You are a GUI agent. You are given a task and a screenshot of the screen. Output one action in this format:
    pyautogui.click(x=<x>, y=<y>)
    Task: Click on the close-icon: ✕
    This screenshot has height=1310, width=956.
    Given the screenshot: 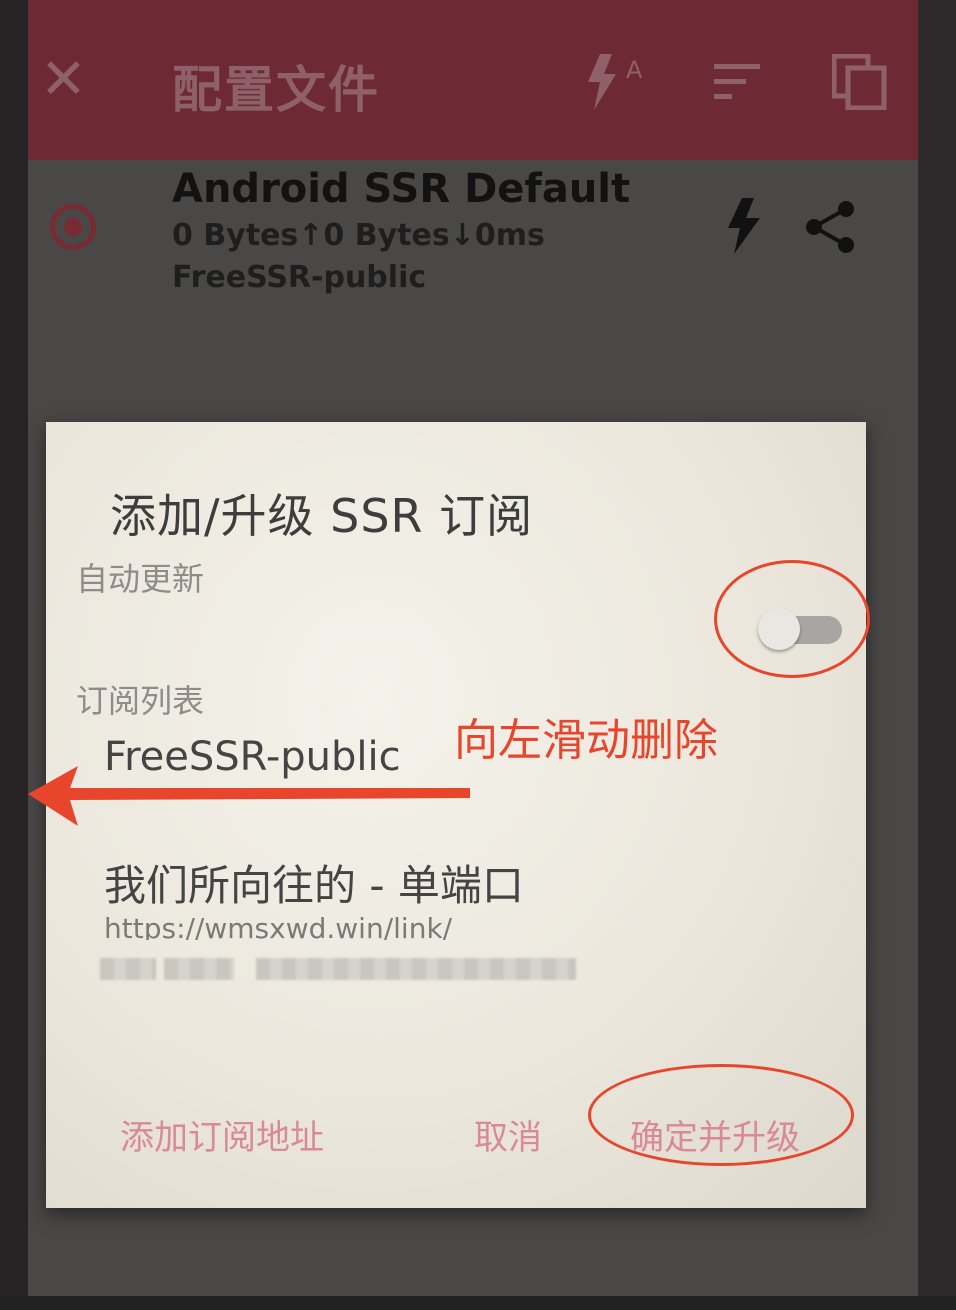 What is the action you would take?
    pyautogui.click(x=63, y=80)
    